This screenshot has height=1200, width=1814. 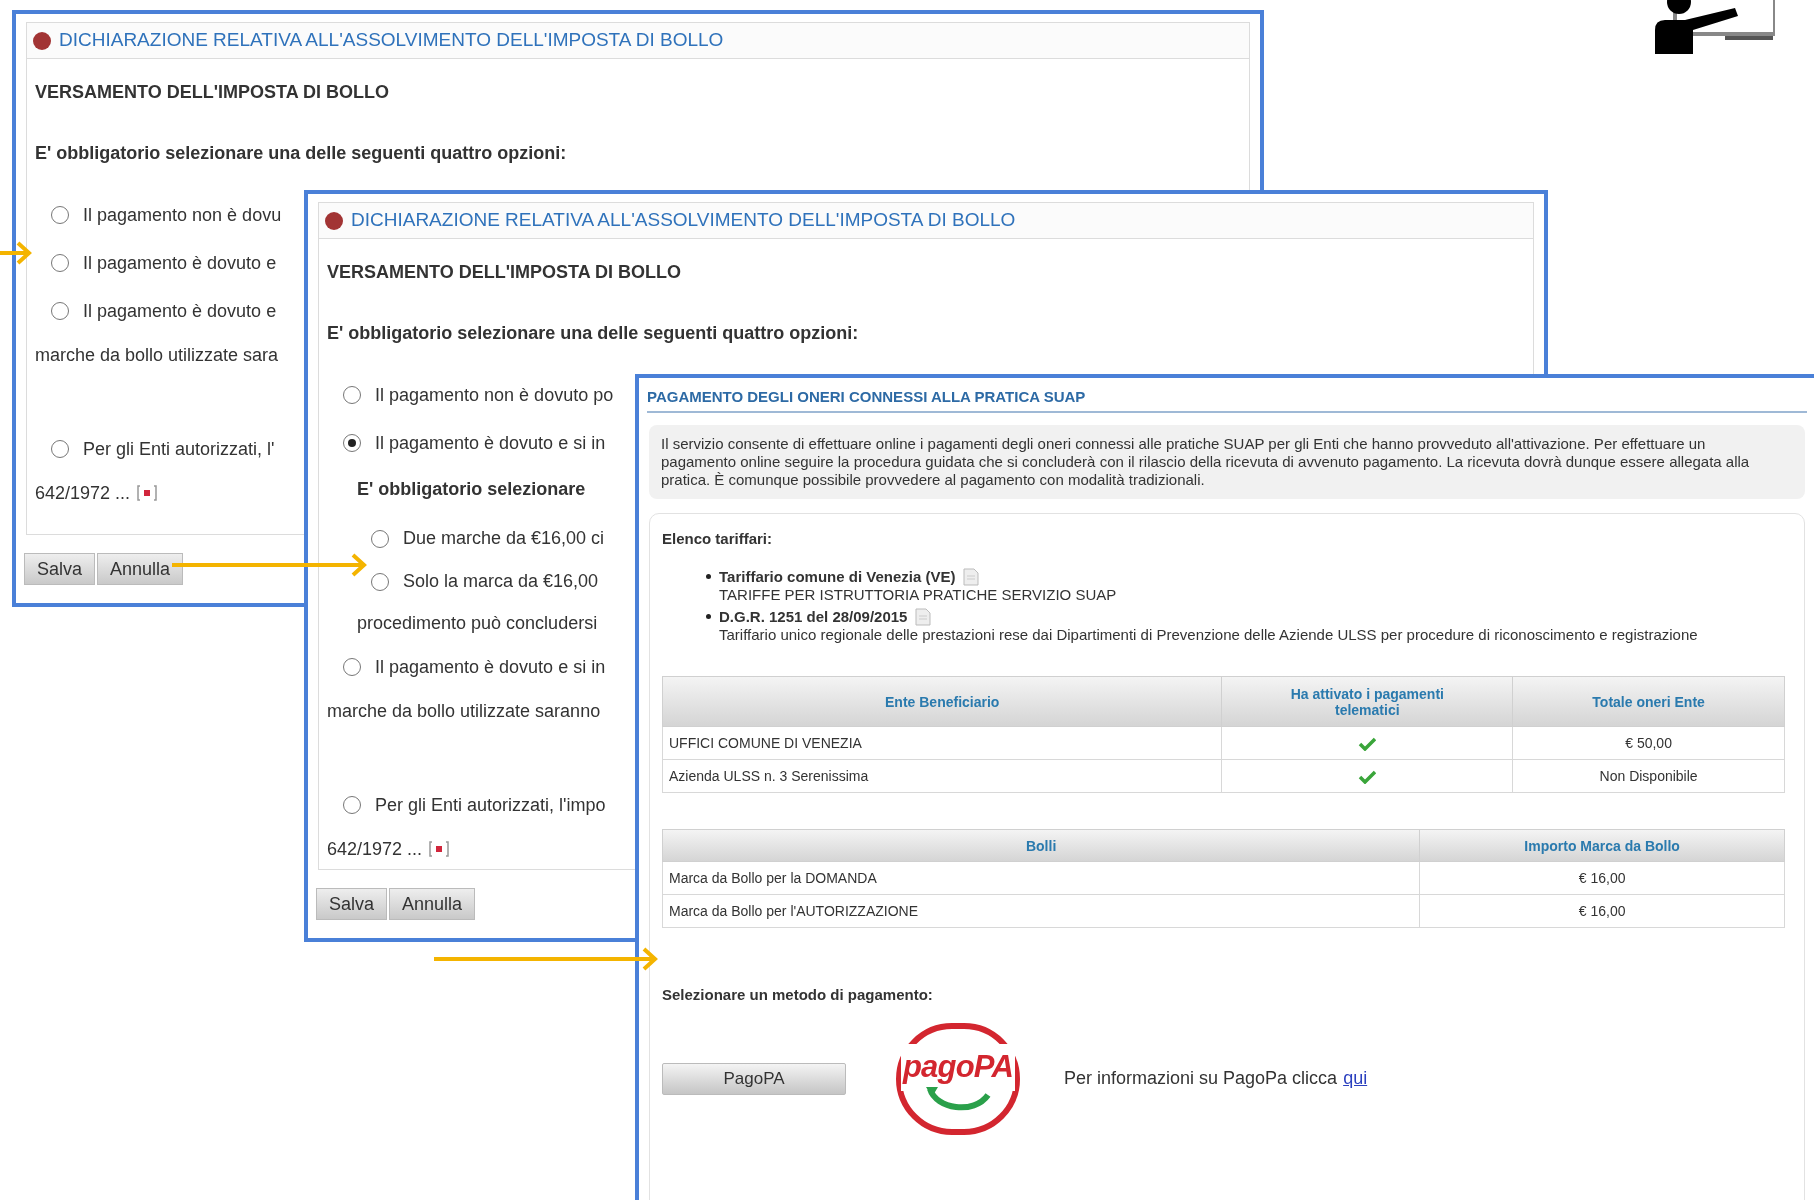 I want to click on option-label: Per gli Enti autorizzati, l'impo, so click(x=490, y=805).